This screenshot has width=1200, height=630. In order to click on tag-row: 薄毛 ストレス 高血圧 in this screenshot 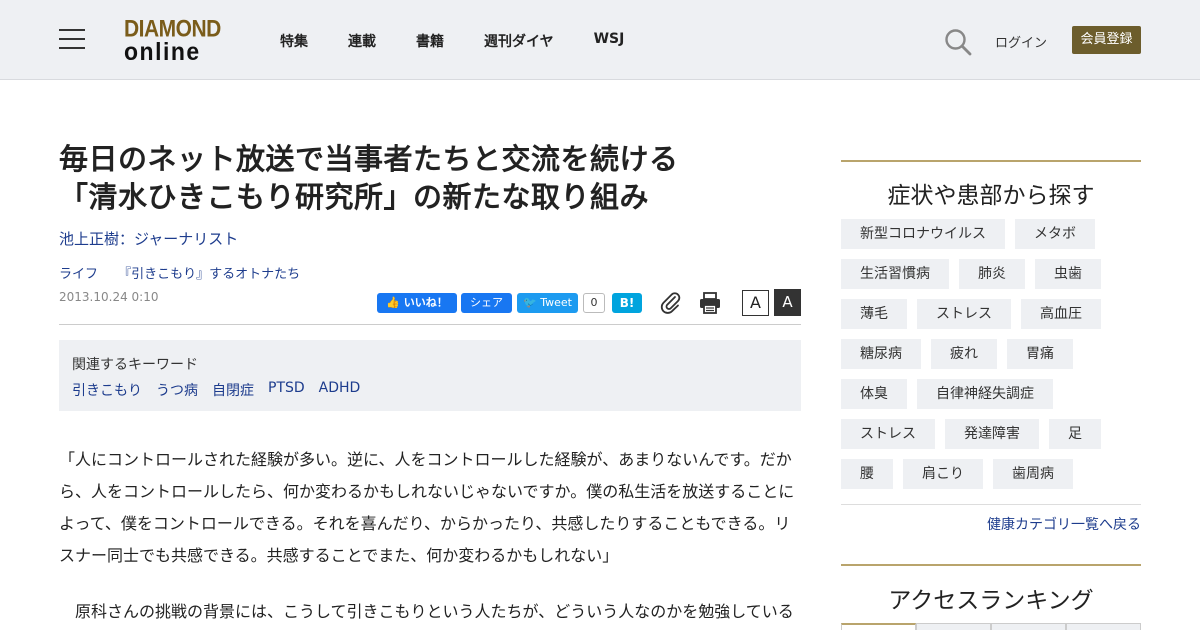, I will do `click(991, 314)`.